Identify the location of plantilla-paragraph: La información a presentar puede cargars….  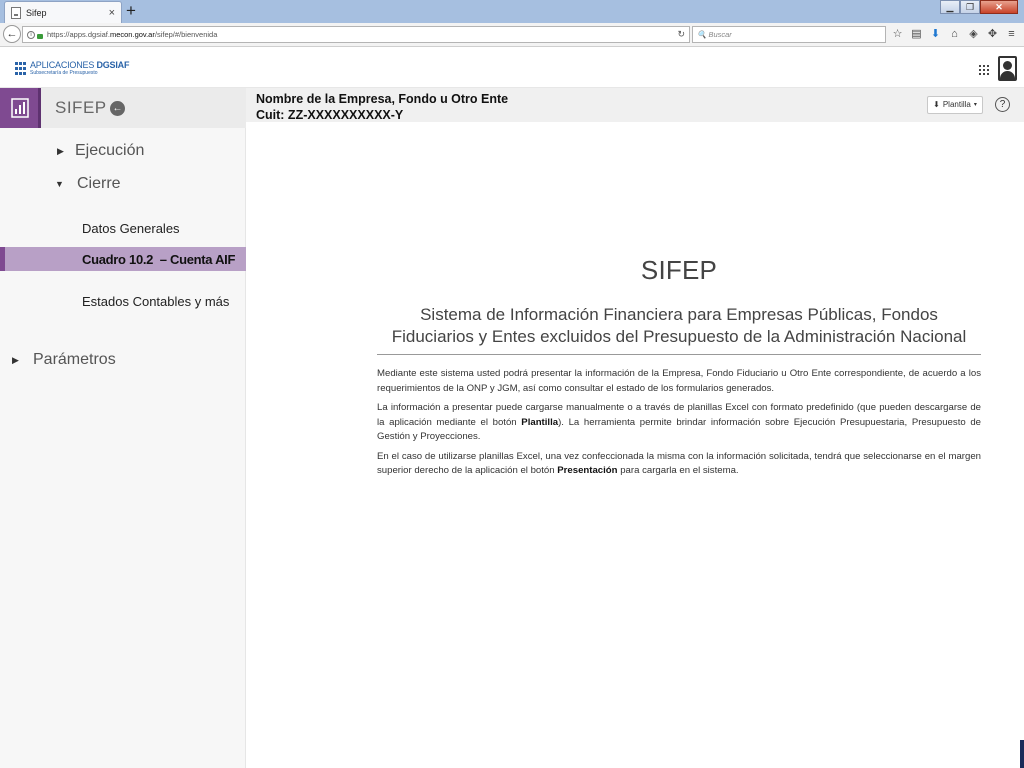
(679, 422).